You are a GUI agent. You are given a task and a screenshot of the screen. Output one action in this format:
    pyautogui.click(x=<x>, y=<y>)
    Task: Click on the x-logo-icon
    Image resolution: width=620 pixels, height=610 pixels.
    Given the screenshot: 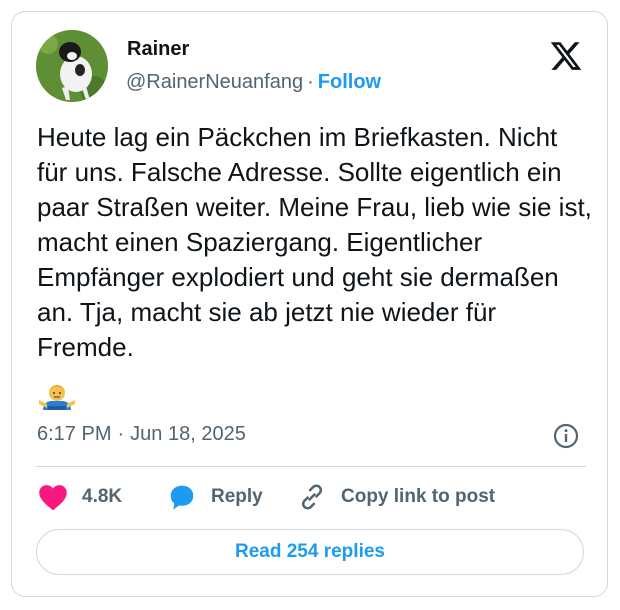 What is the action you would take?
    pyautogui.click(x=566, y=56)
    